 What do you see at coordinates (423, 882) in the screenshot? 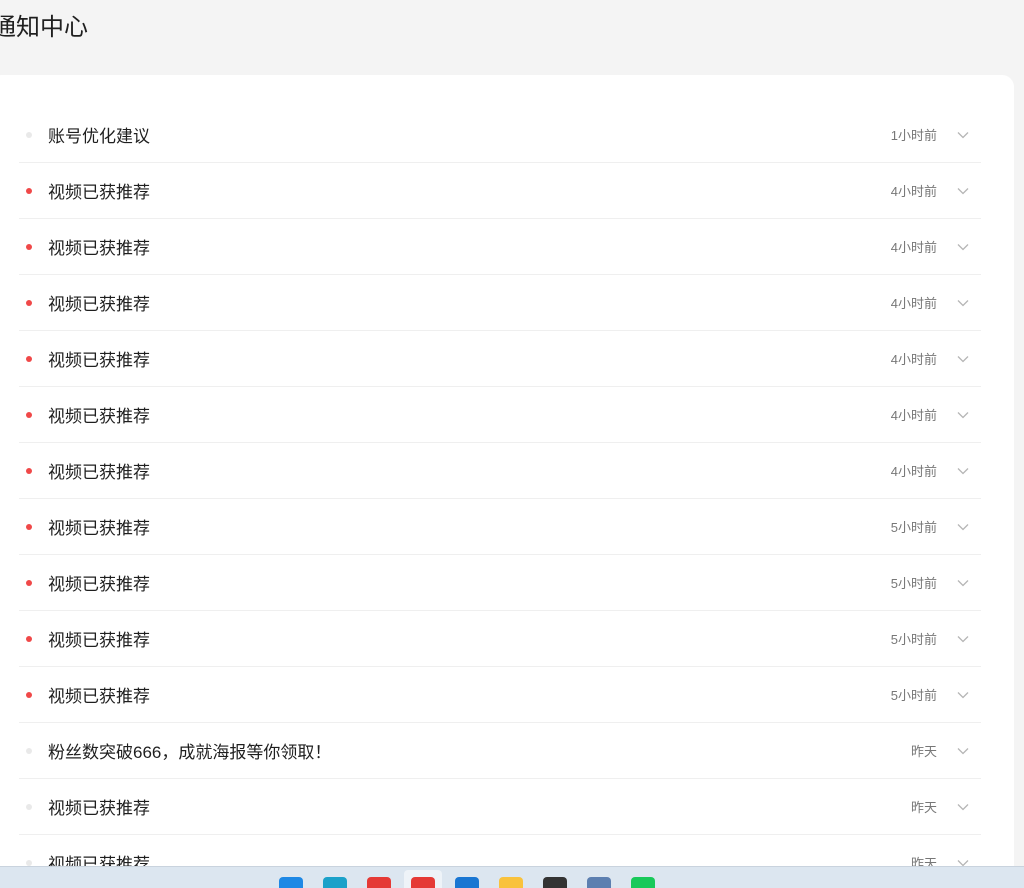
I see `chrome-browser-icon` at bounding box center [423, 882].